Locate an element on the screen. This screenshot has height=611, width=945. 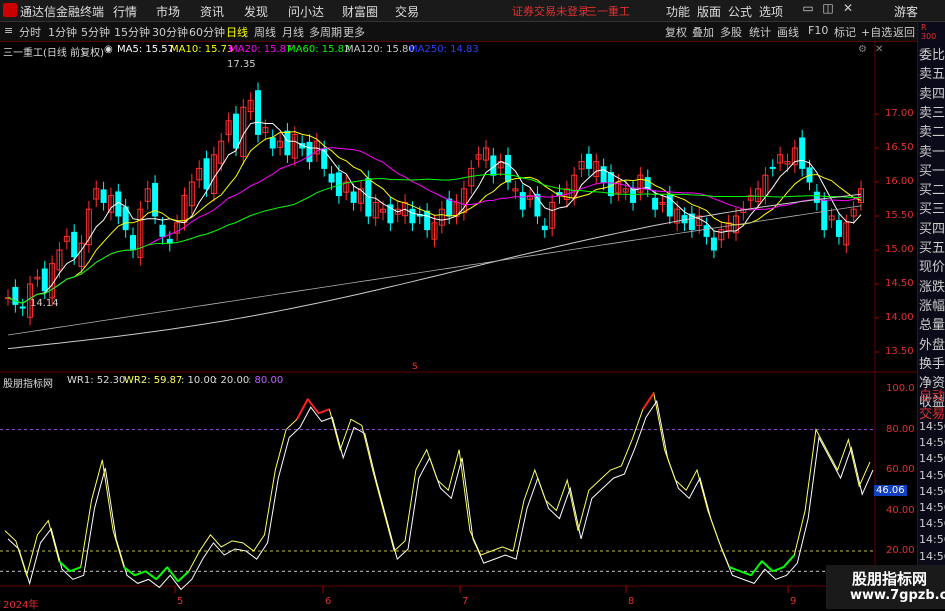
watermark-title: 股朋指标网 is located at coordinates (890, 579).